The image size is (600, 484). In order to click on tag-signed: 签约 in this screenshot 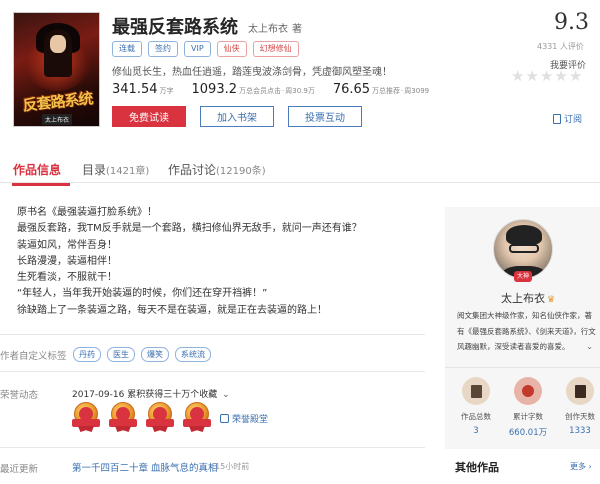, I will do `click(163, 49)`.